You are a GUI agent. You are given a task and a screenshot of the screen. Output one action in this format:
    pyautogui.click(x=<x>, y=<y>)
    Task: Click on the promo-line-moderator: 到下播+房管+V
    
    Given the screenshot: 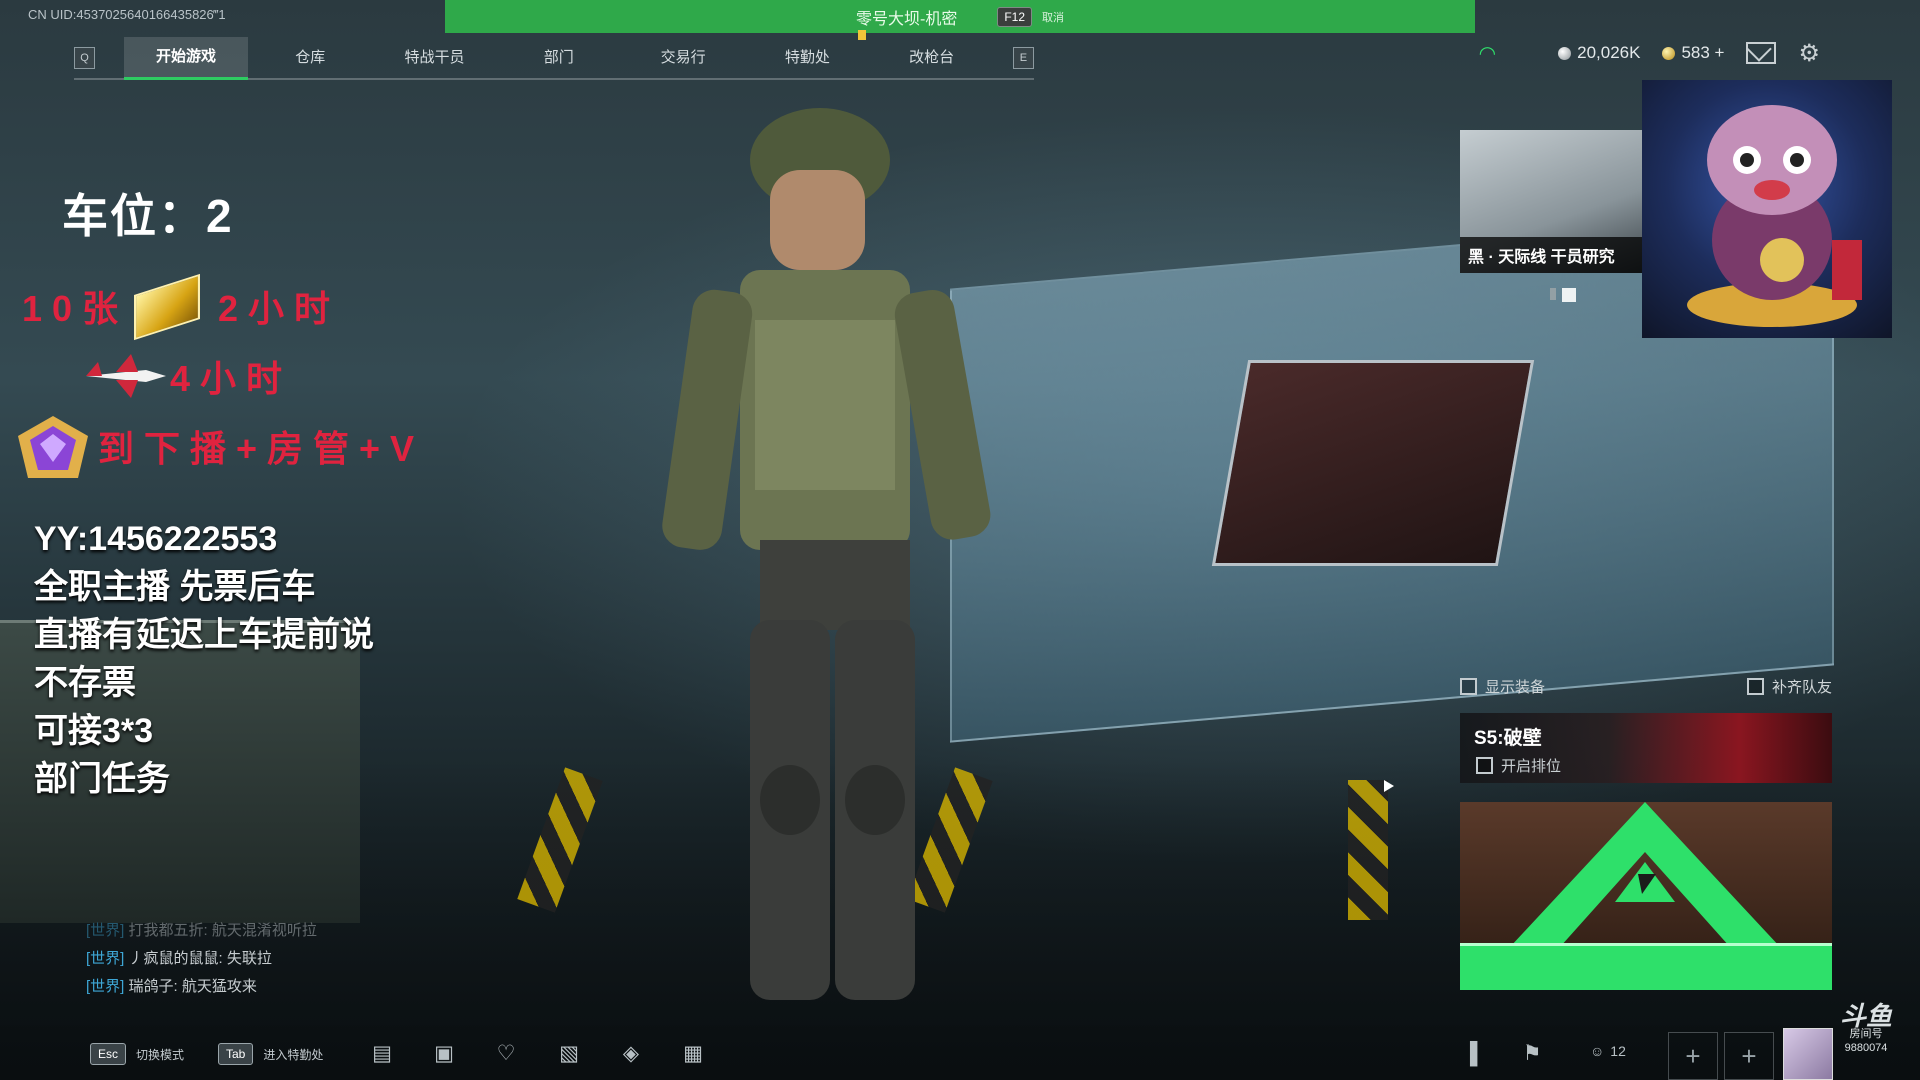 What is the action you would take?
    pyautogui.click(x=261, y=448)
    